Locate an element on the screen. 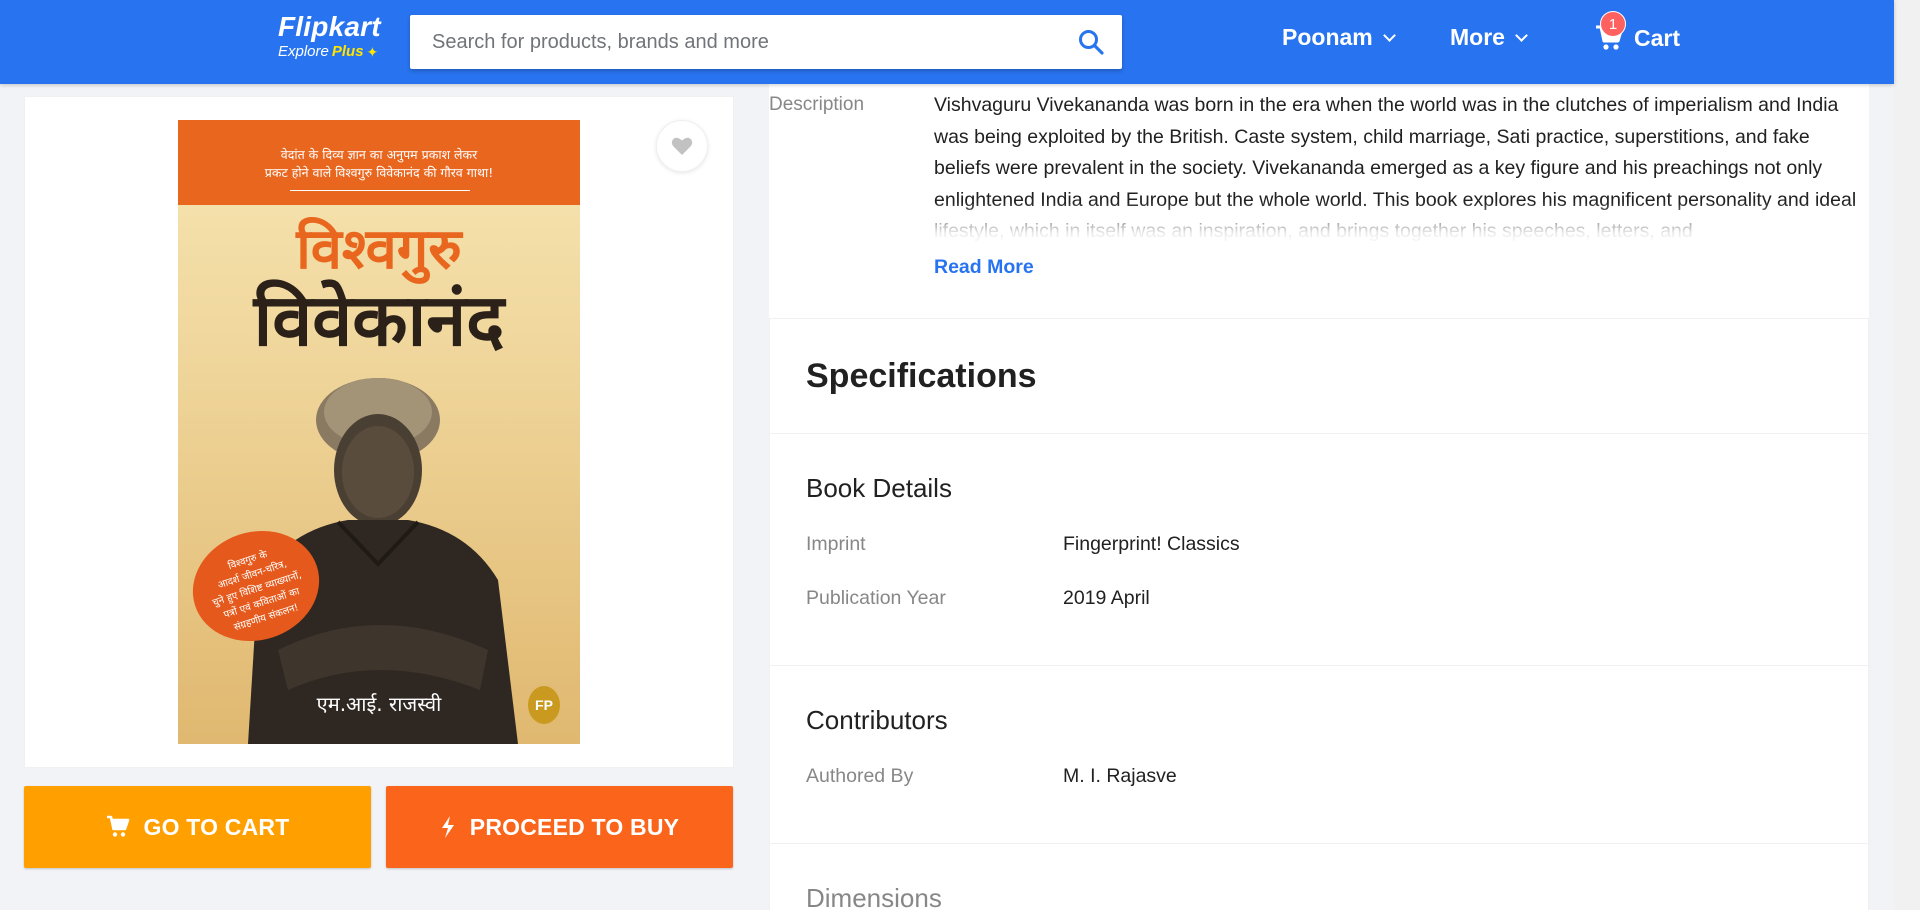  search-bar is located at coordinates (766, 42).